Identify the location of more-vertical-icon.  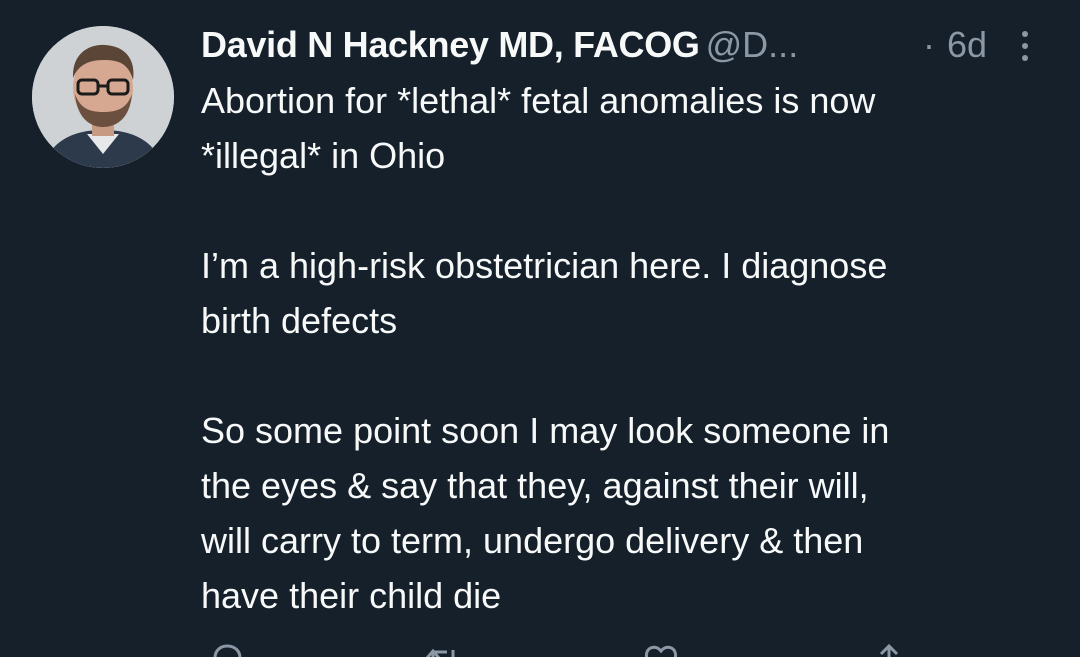
(1025, 46).